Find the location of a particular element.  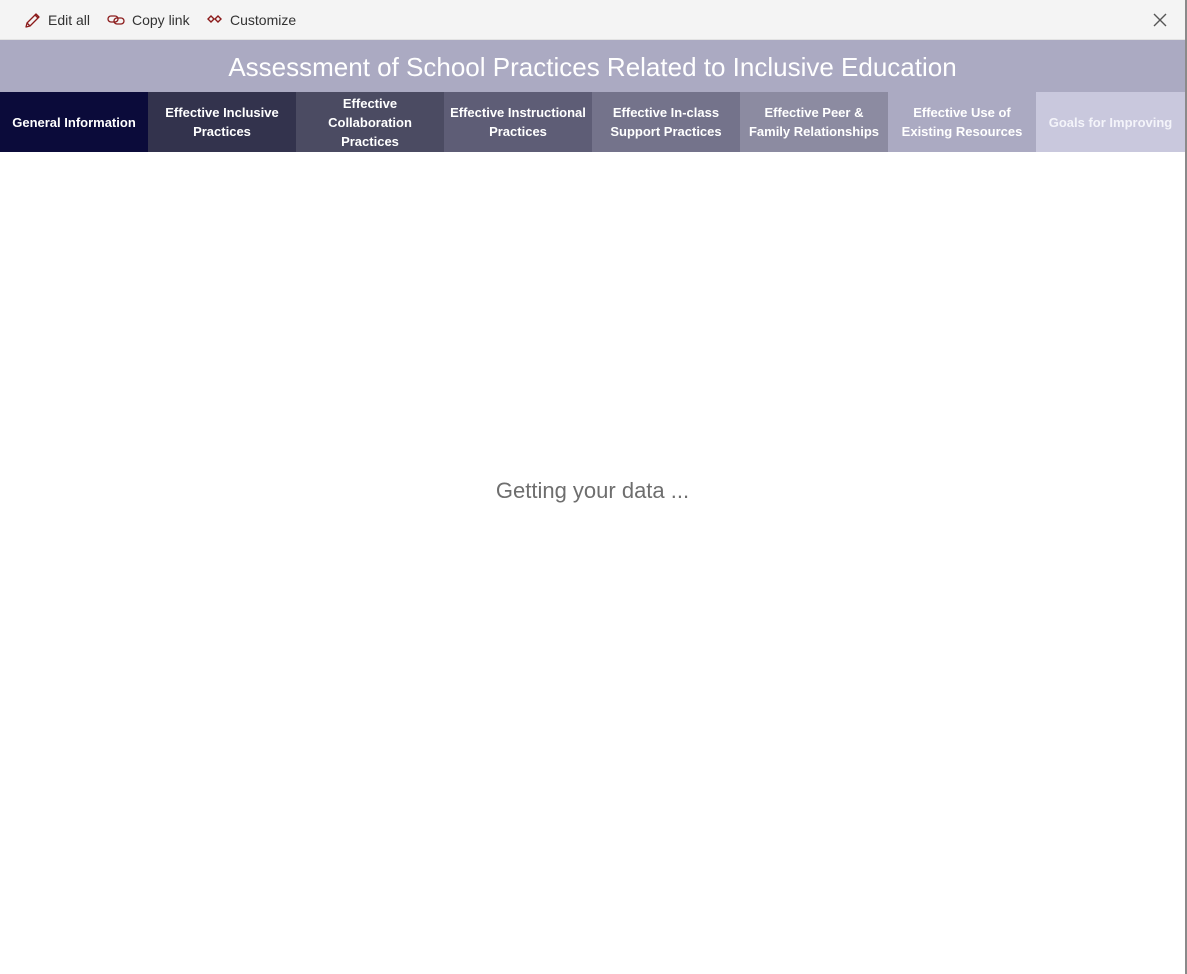

tab-label: Effective Use of Existing Resources is located at coordinates (962, 122).